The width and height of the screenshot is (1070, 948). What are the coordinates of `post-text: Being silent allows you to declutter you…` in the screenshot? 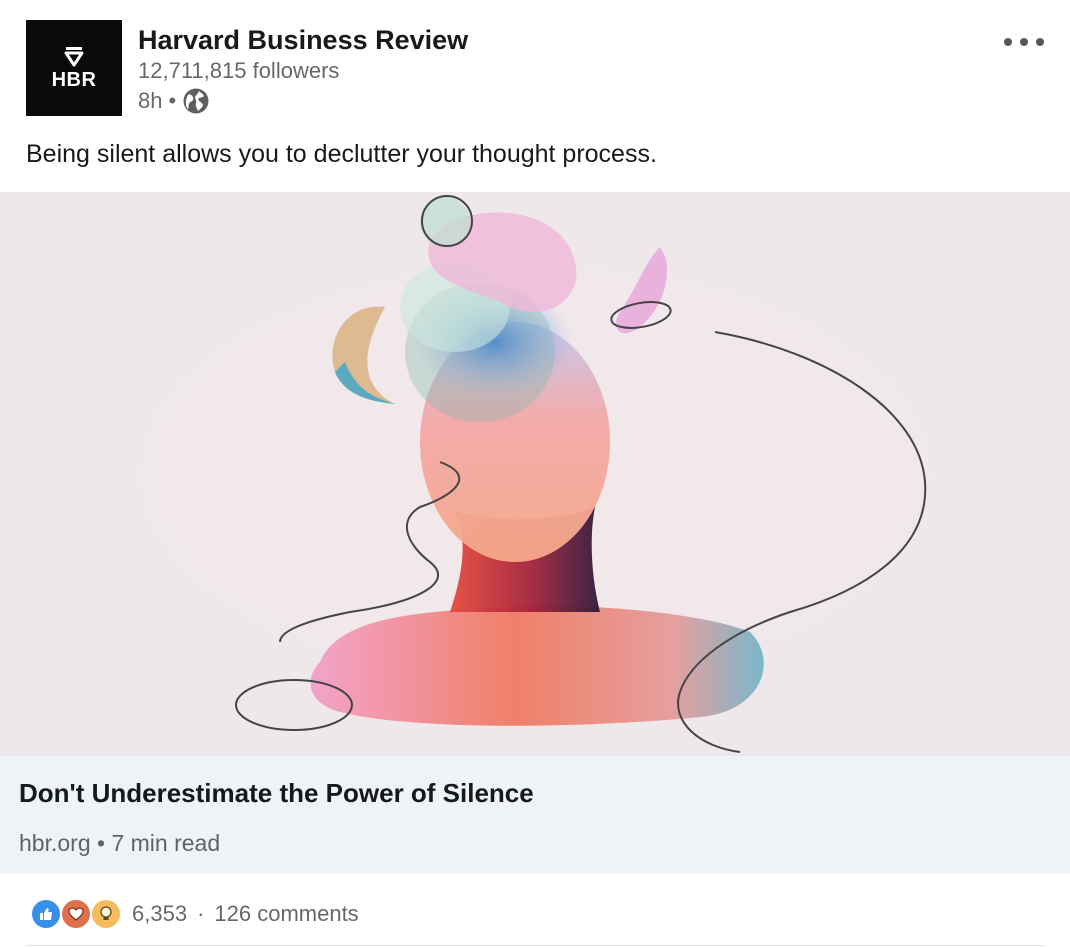 It's located at (341, 154).